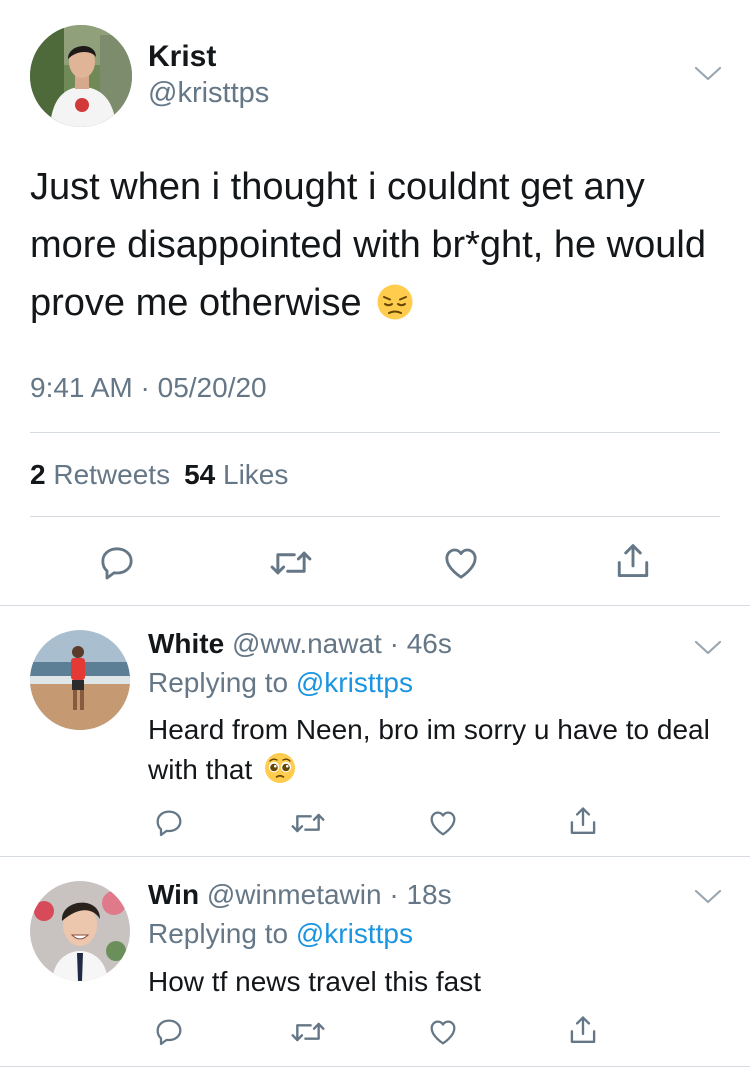 This screenshot has height=1069, width=750. I want to click on reply-age: 18s, so click(429, 894).